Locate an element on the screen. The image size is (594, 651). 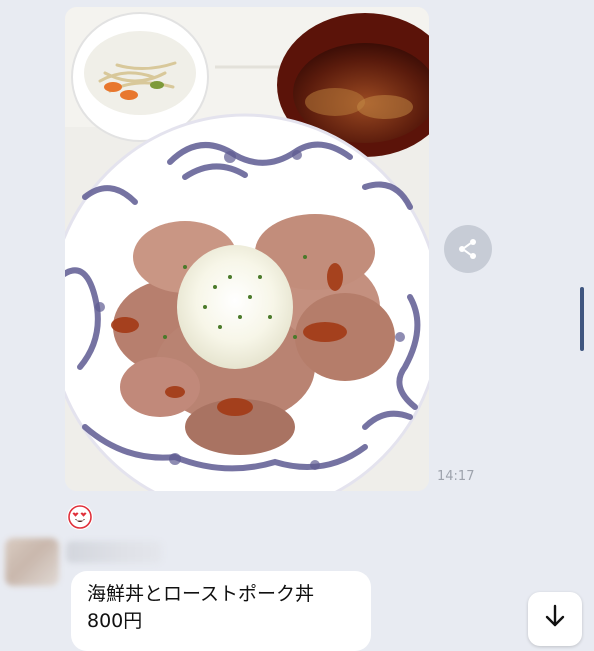
heart-eyes-face-icon is located at coordinates (80, 517).